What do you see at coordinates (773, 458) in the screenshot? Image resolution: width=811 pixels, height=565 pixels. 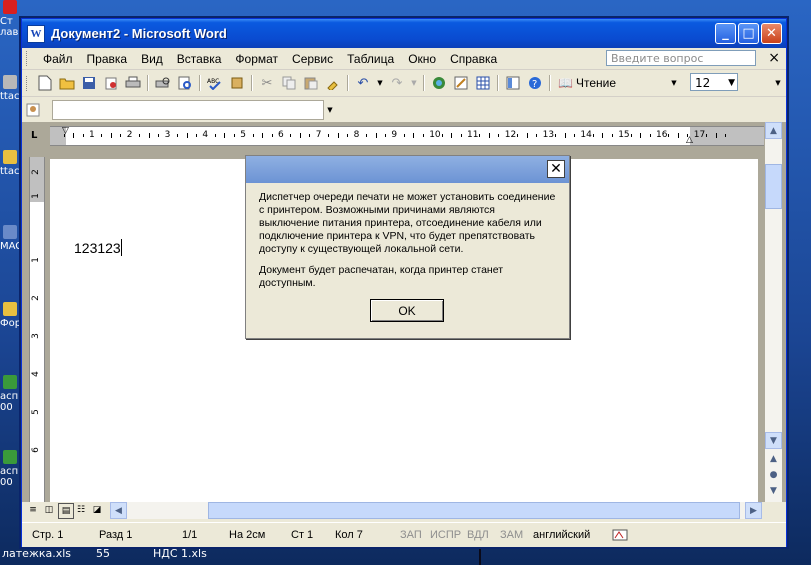 I see `previous-page-button: ▲` at bounding box center [773, 458].